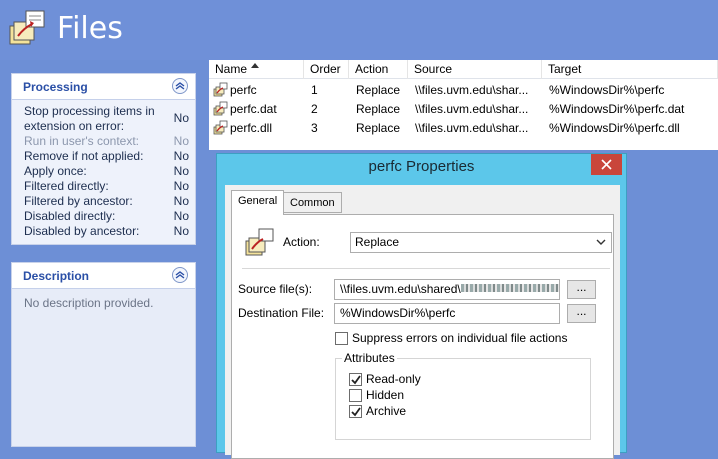 This screenshot has width=718, height=459. What do you see at coordinates (463, 395) in the screenshot?
I see `attributes-group: Attributes Read-only Hidden Archive` at bounding box center [463, 395].